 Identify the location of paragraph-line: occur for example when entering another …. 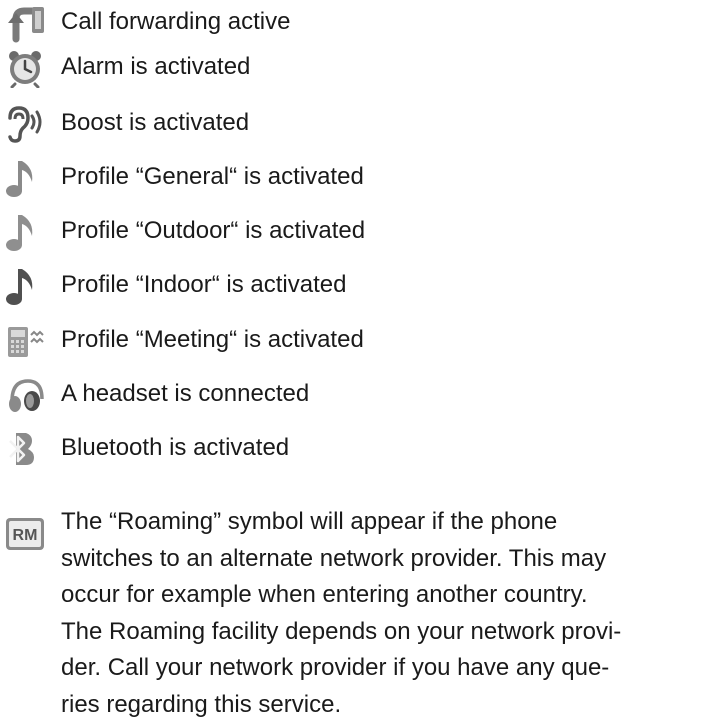
(381, 595).